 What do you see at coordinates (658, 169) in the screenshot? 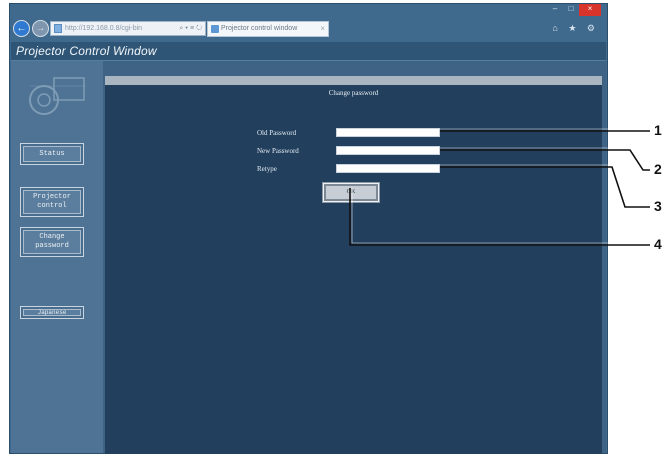
I see `callout-2: 2` at bounding box center [658, 169].